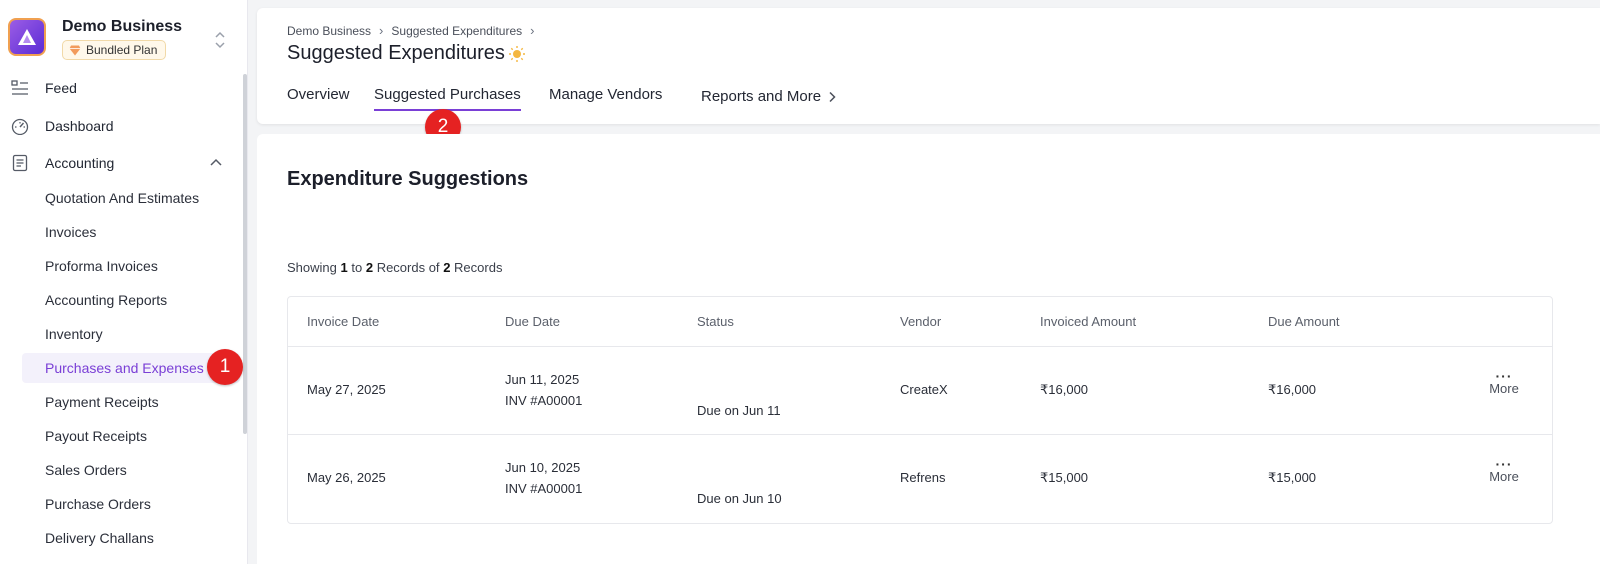 This screenshot has height=564, width=1600. Describe the element at coordinates (832, 96) in the screenshot. I see `chevron-right-icon` at that location.